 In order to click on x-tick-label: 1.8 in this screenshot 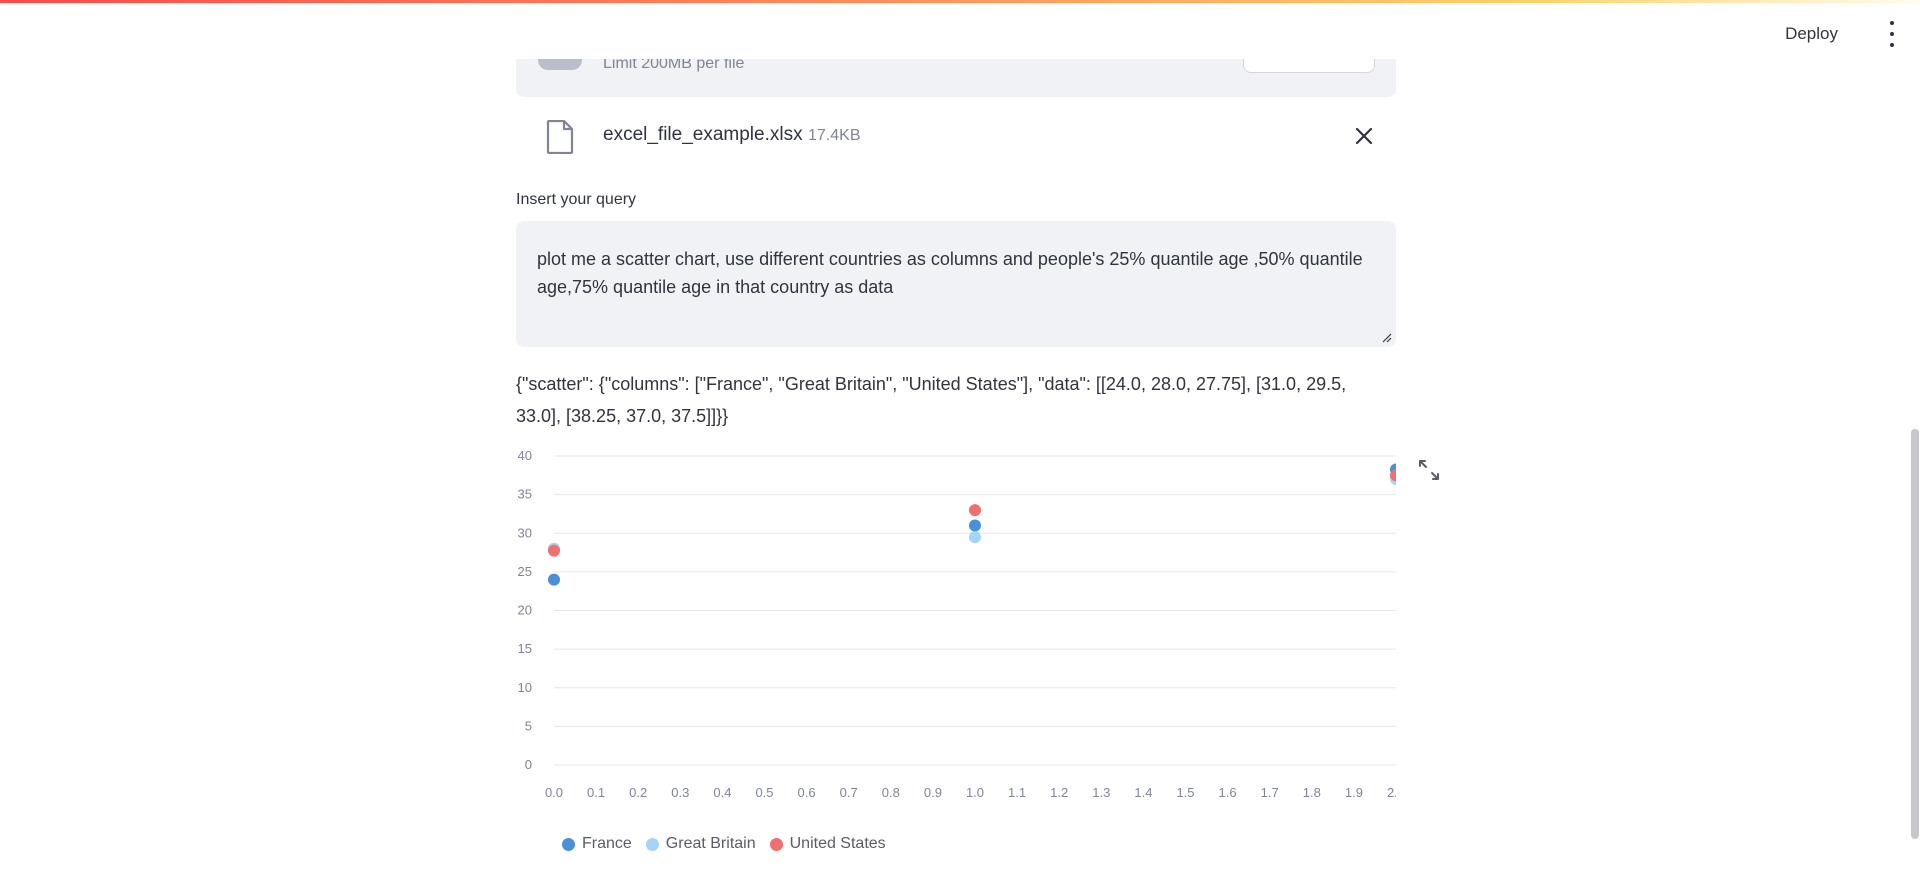, I will do `click(1312, 792)`.